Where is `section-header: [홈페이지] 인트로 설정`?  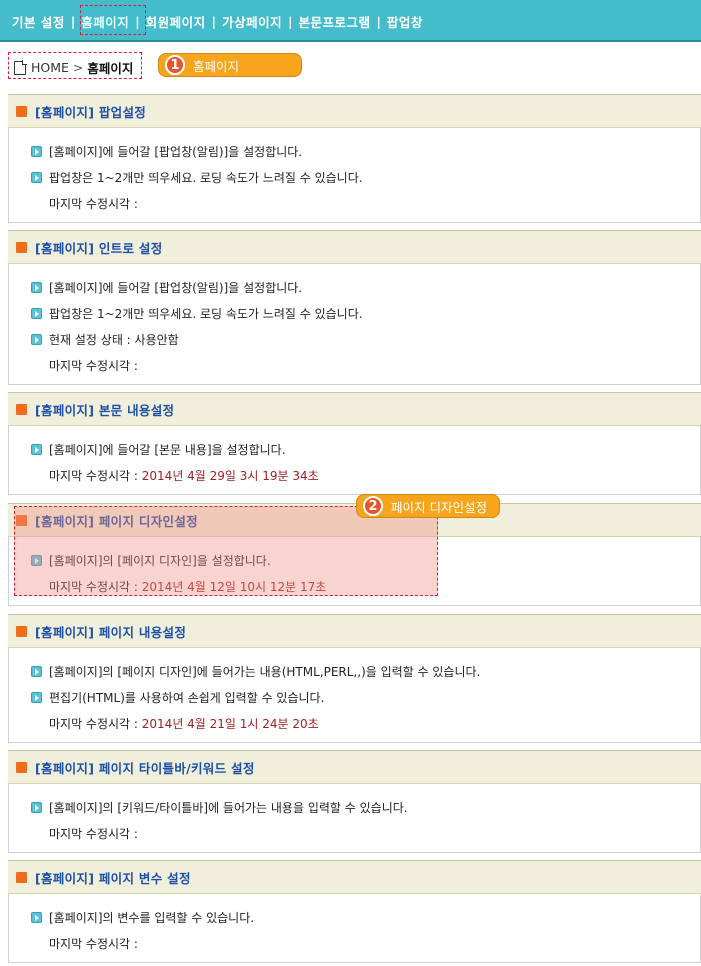
section-header: [홈페이지] 인트로 설정 is located at coordinates (354, 247).